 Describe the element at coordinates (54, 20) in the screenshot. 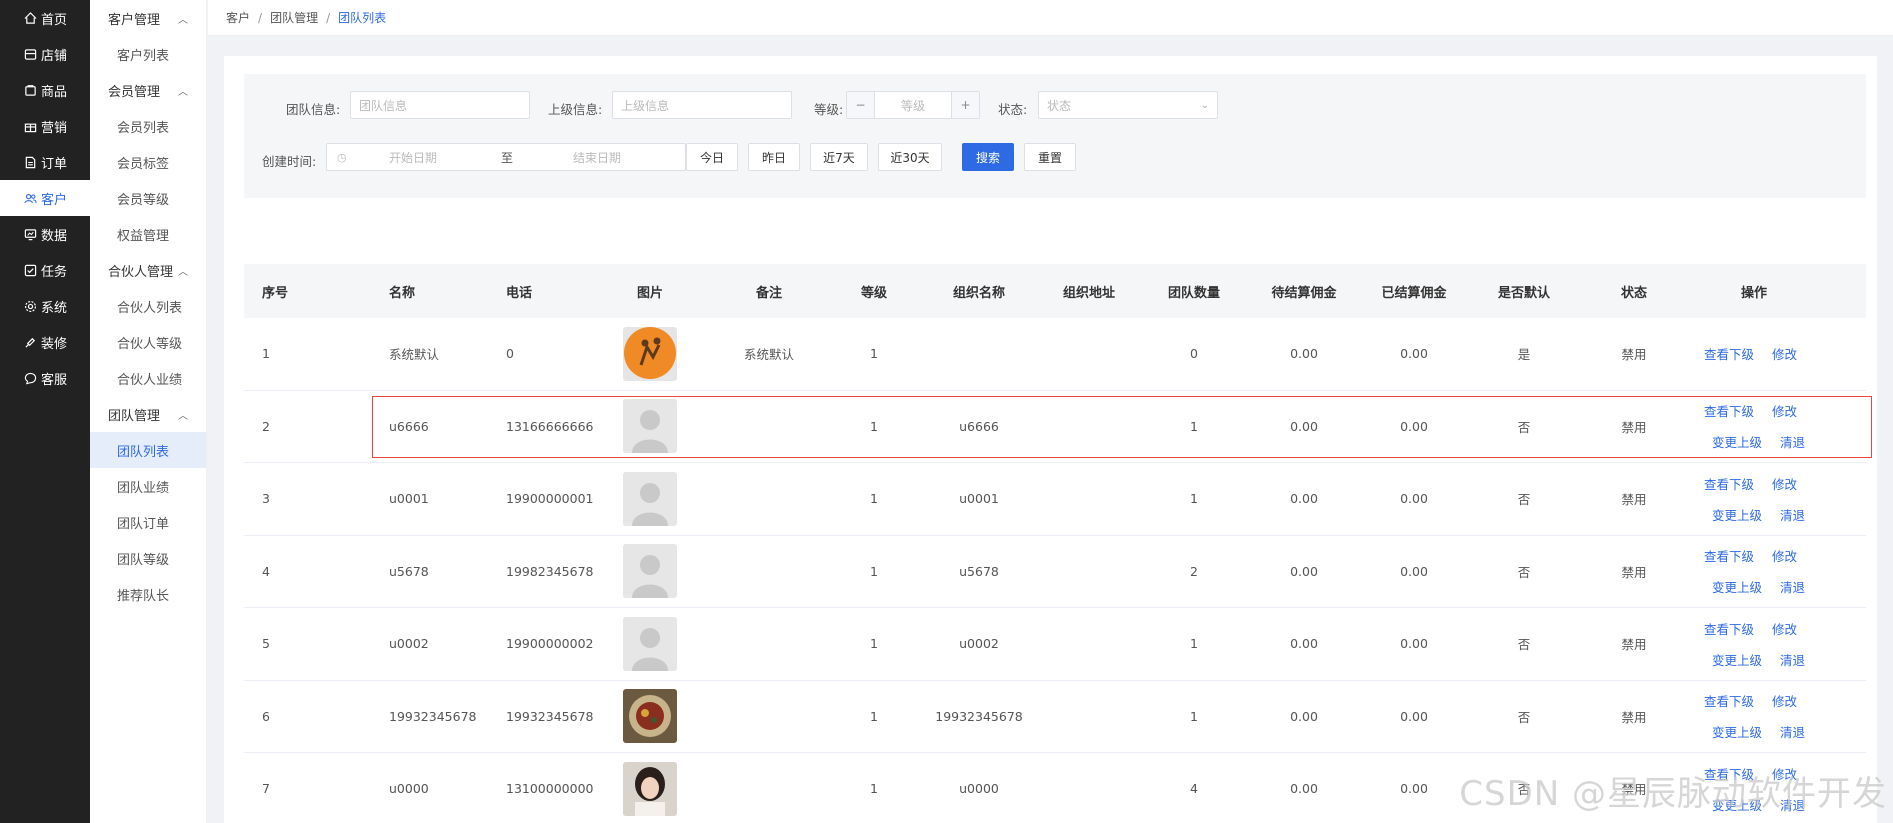

I see `nav-item-label: 首页` at that location.